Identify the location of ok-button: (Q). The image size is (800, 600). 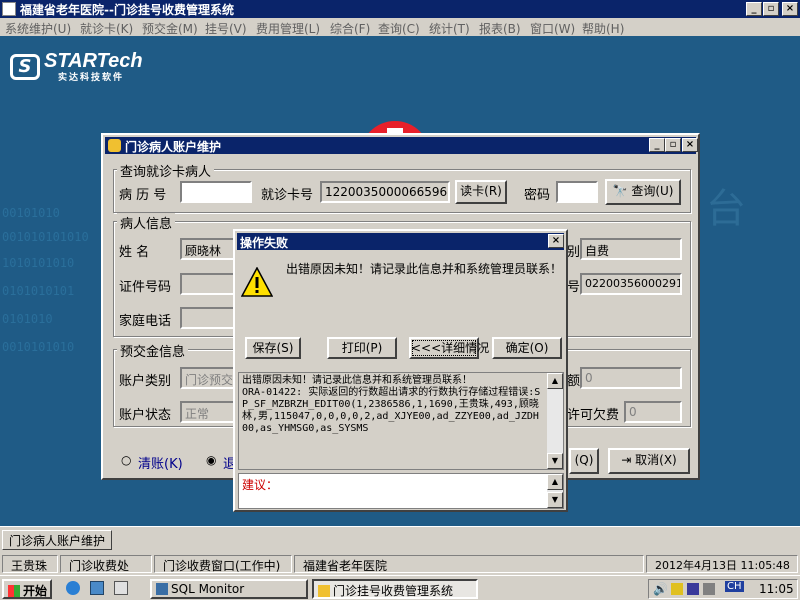
(584, 461).